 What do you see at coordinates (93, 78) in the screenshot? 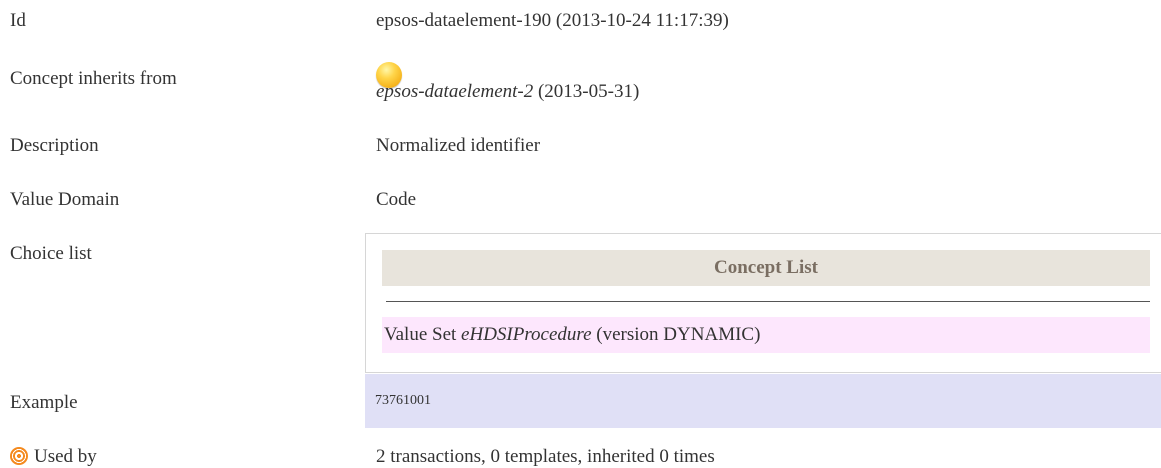
I see `inherits-label: Concept inherits from` at bounding box center [93, 78].